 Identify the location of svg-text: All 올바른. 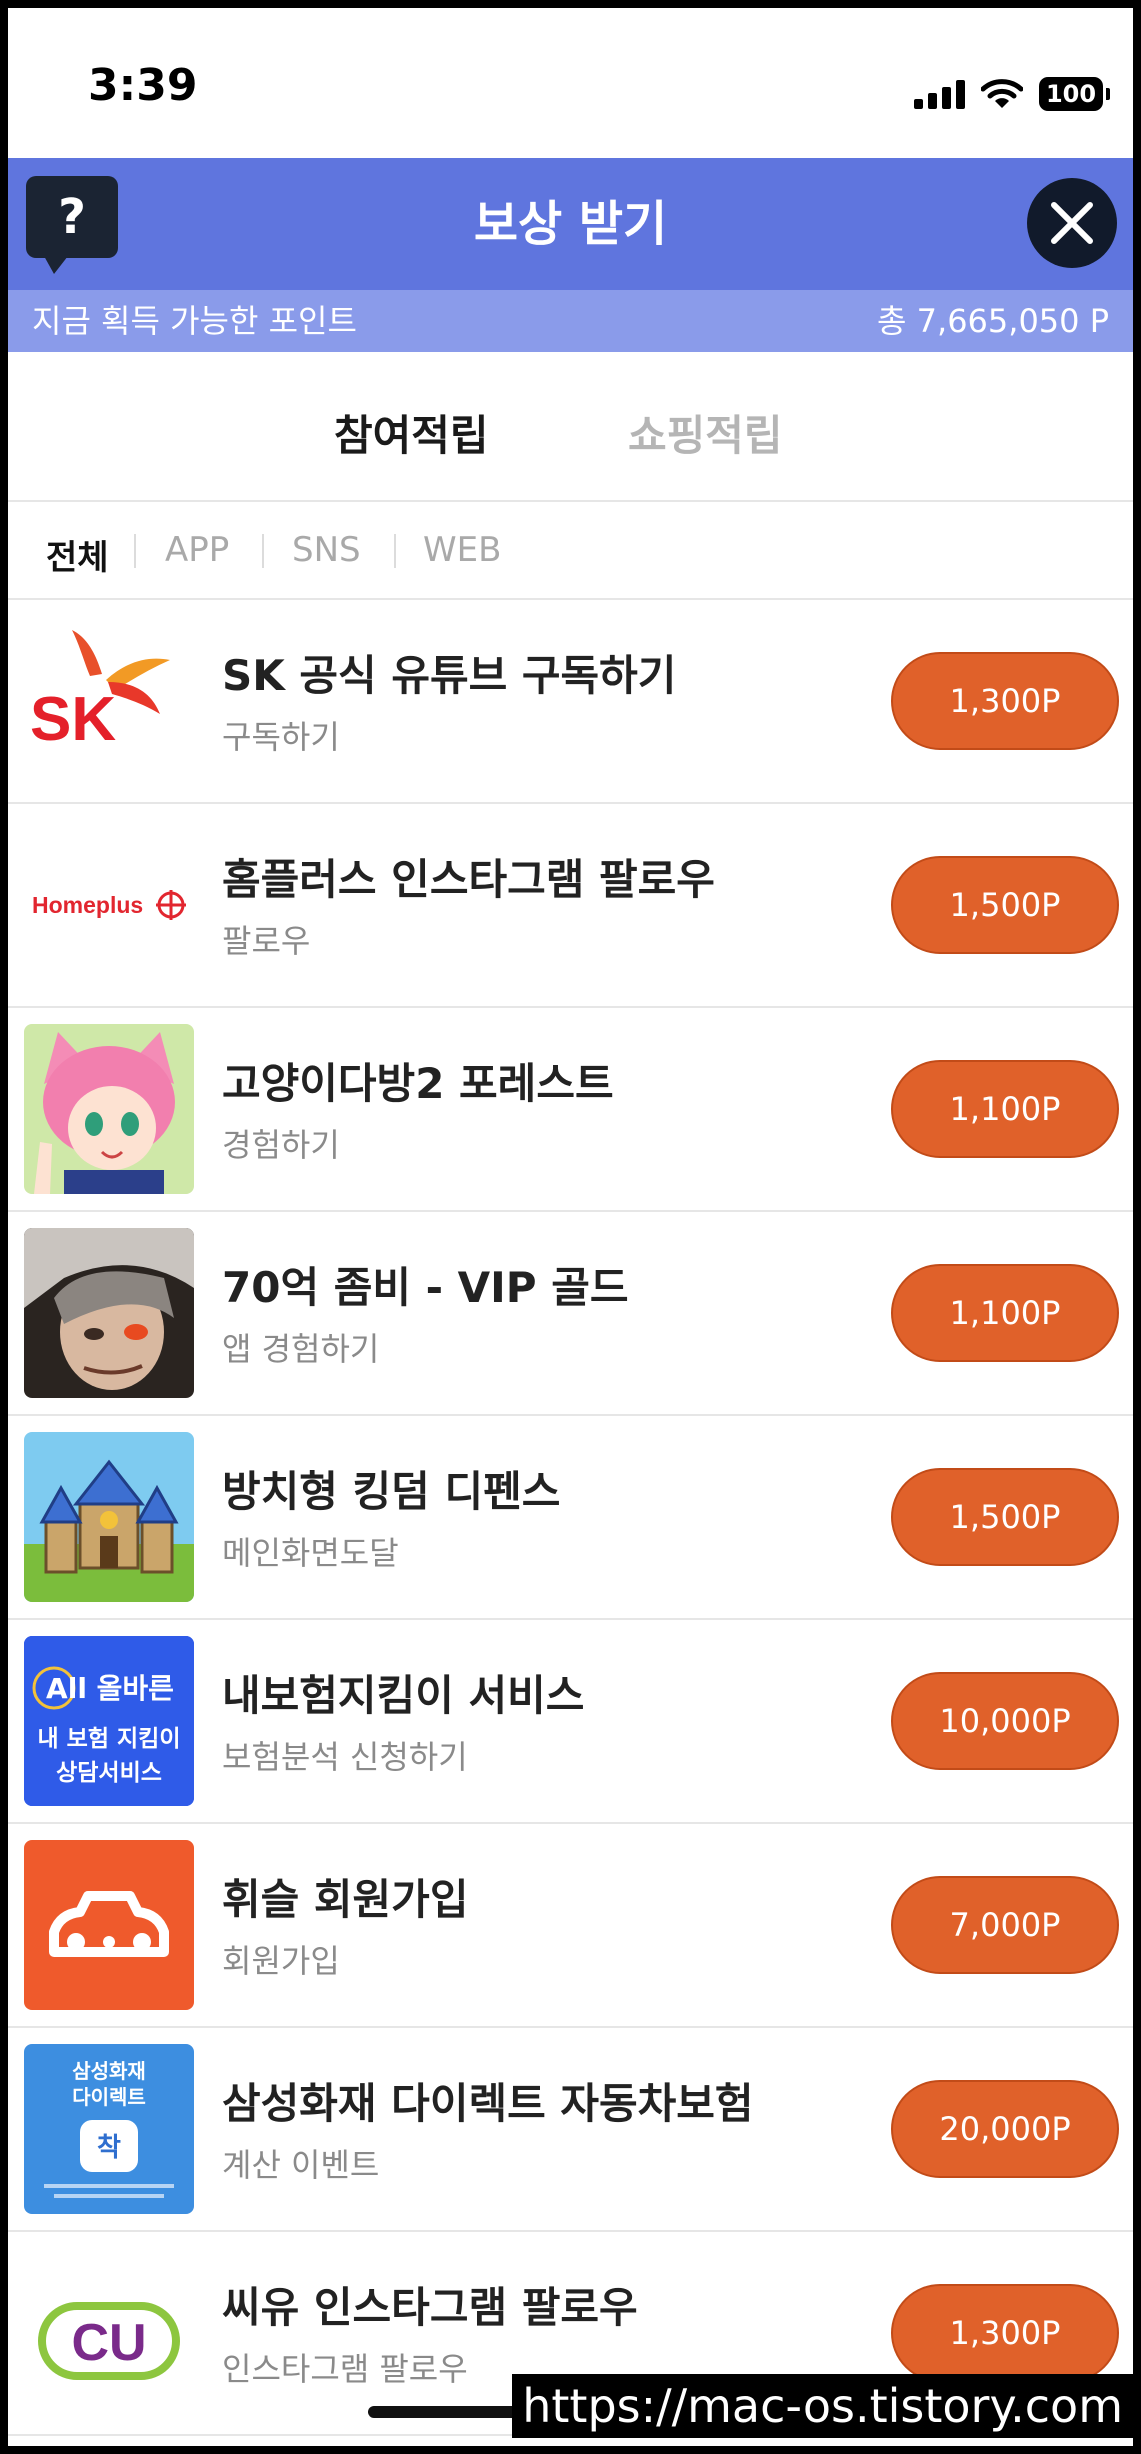
(110, 1688).